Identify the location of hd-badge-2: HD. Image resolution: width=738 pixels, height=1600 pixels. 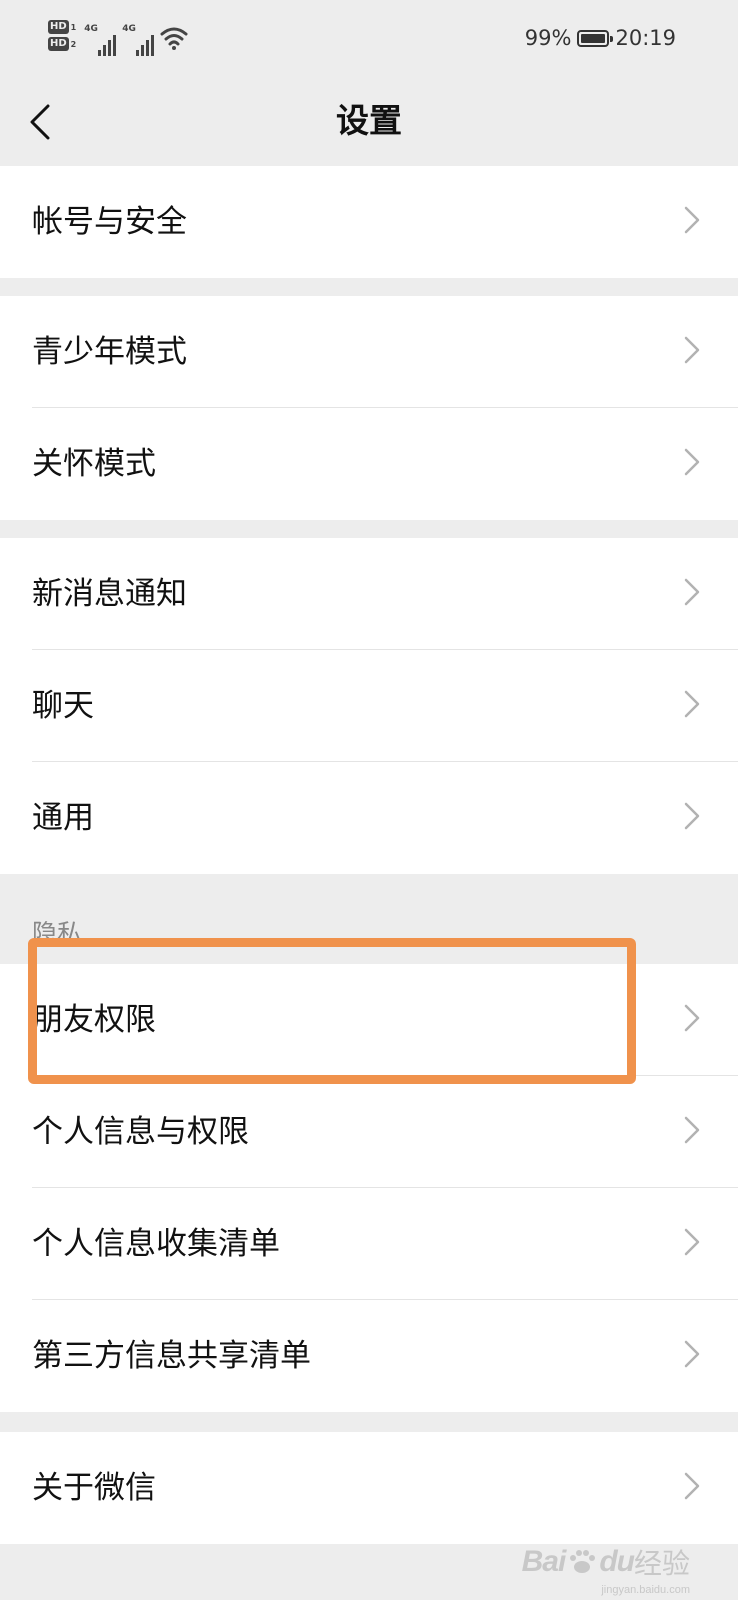
(58, 44).